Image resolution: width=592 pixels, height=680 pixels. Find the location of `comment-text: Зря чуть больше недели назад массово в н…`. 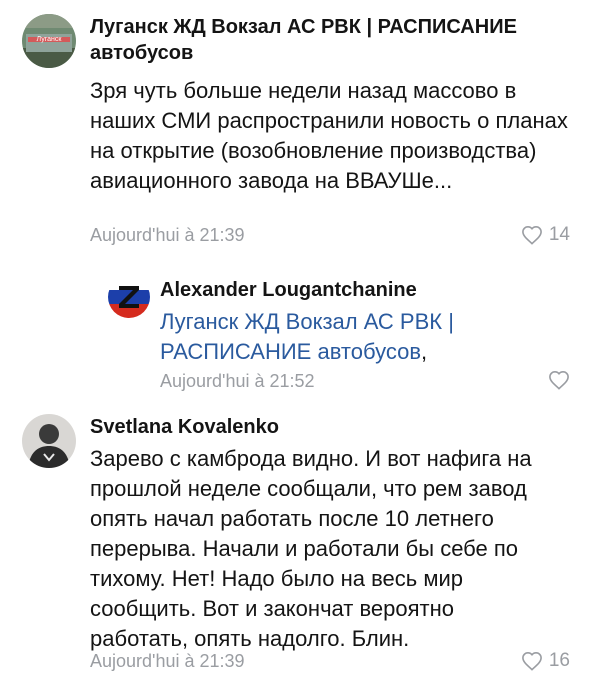

comment-text: Зря чуть больше недели назад массово в н… is located at coordinates (329, 135).